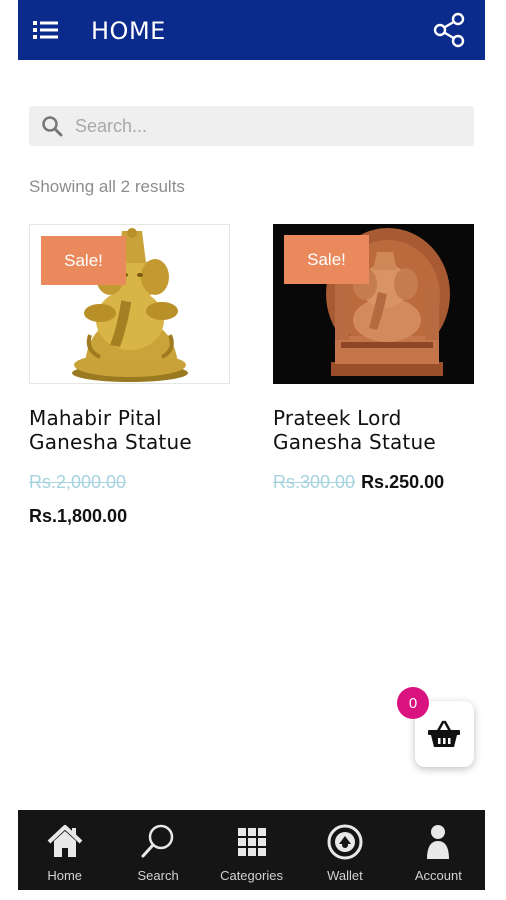 The image size is (506, 900). Describe the element at coordinates (438, 842) in the screenshot. I see `account-icon` at that location.